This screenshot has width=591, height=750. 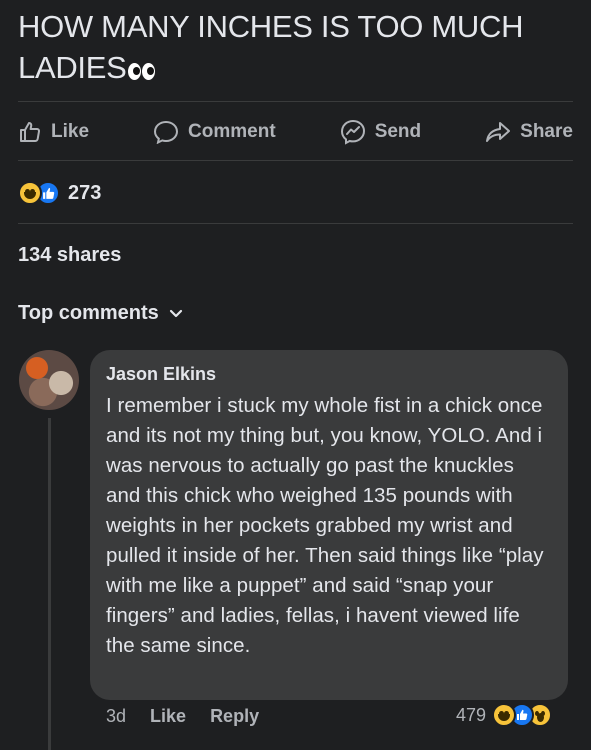 What do you see at coordinates (546, 131) in the screenshot?
I see `share-label: Share` at bounding box center [546, 131].